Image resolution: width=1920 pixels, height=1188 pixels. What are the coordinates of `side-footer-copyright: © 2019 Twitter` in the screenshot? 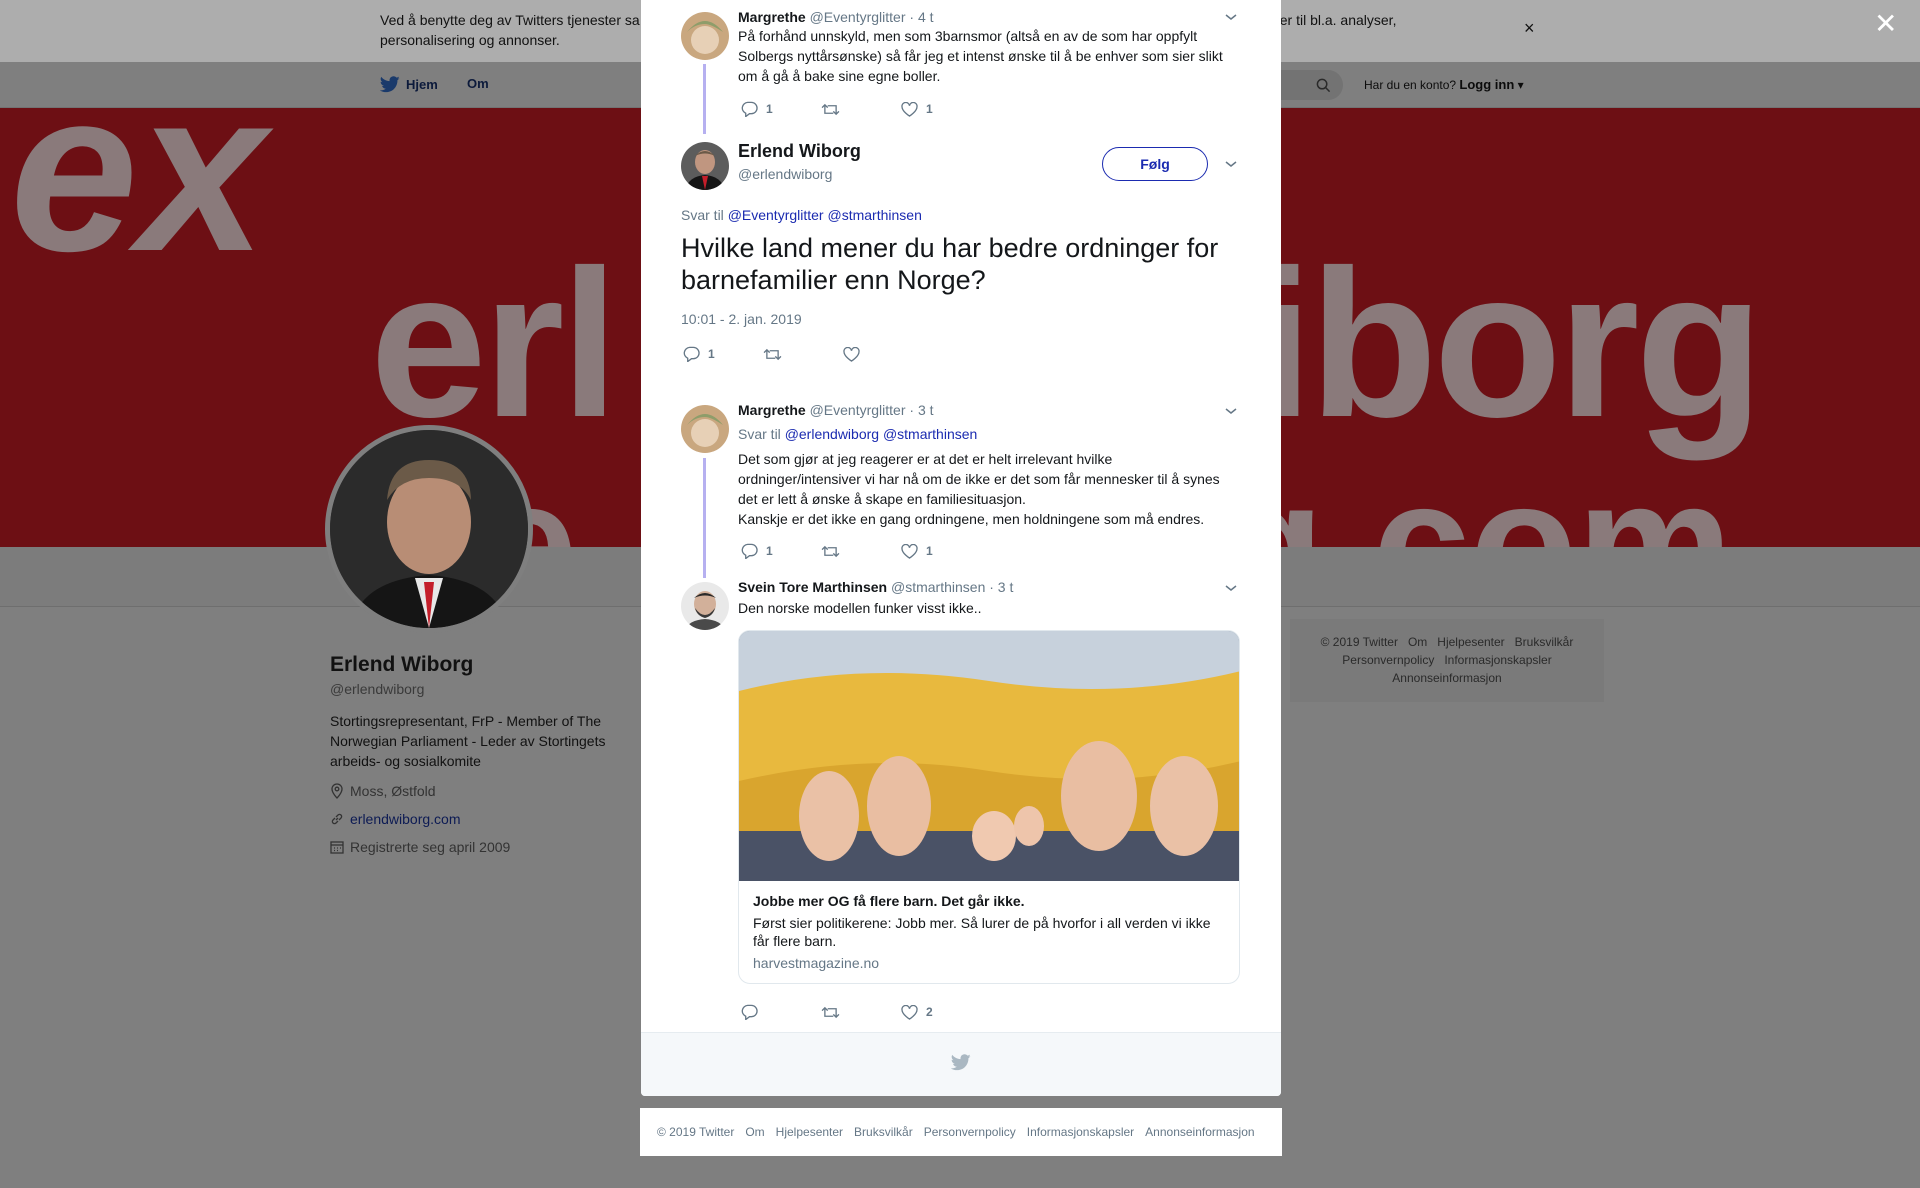 It's located at (1359, 642).